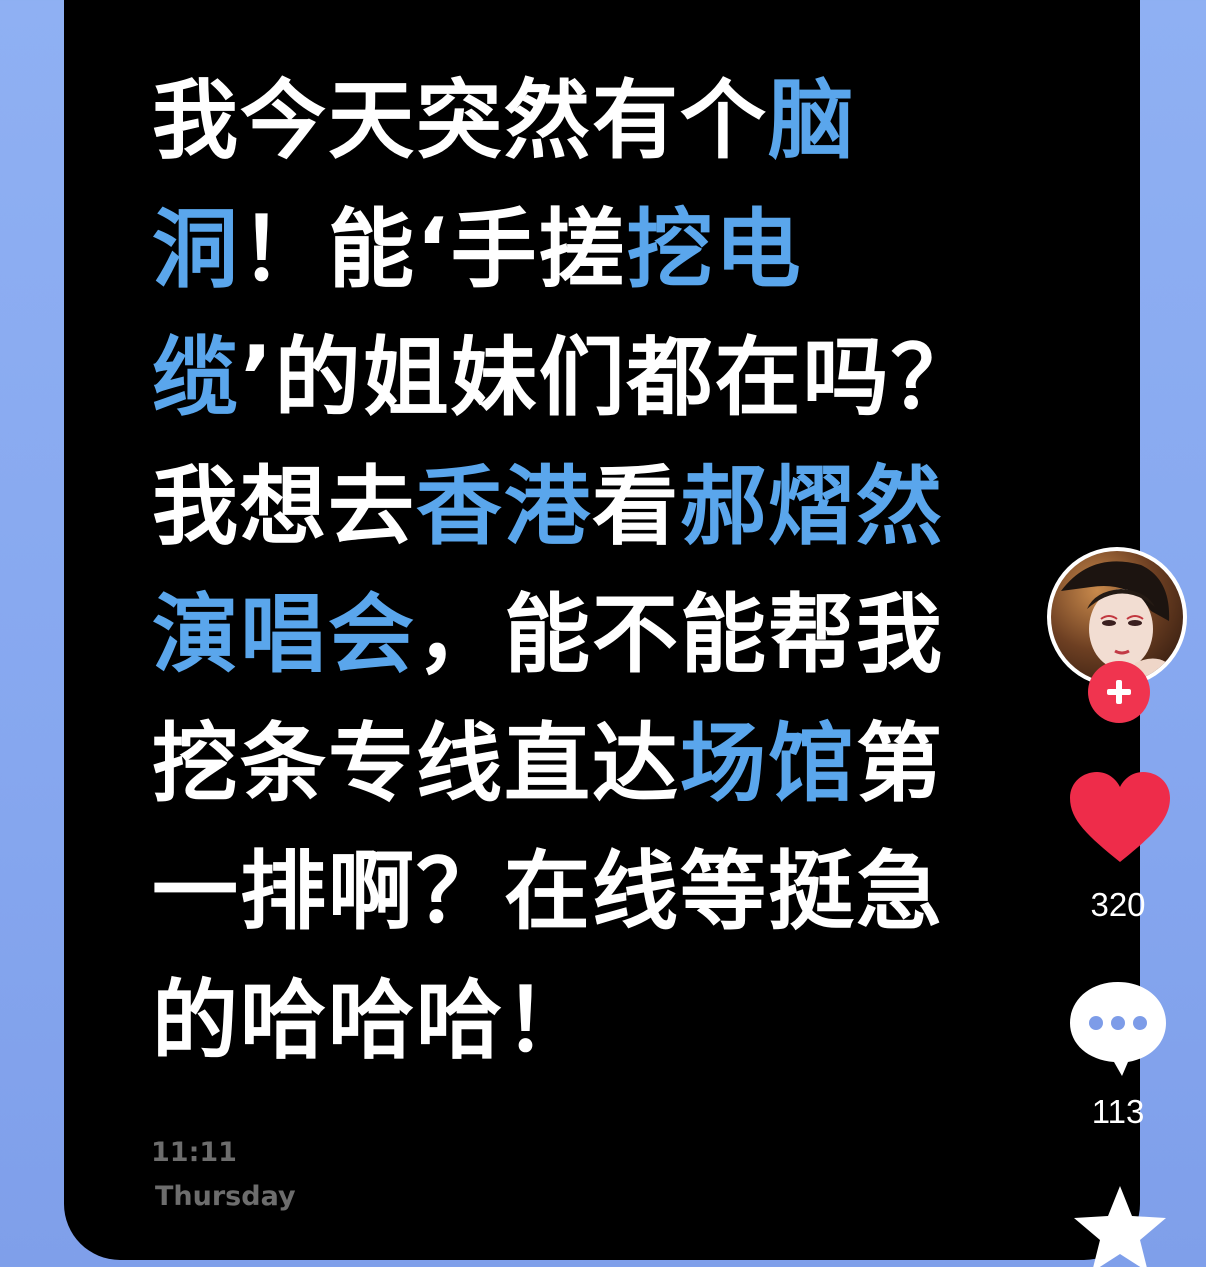 This screenshot has height=1267, width=1206. I want to click on note-day: Thursday, so click(225, 1196).